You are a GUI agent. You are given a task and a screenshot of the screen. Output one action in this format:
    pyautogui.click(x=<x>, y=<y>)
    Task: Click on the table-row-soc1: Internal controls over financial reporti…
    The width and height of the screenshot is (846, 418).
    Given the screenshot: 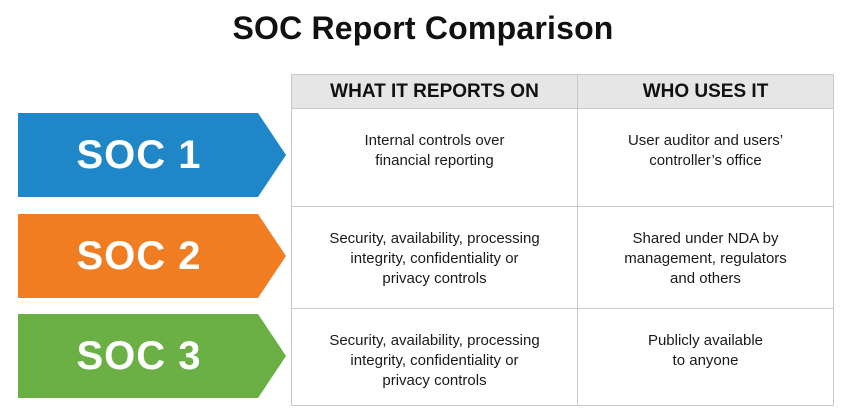 What is the action you would take?
    pyautogui.click(x=562, y=158)
    